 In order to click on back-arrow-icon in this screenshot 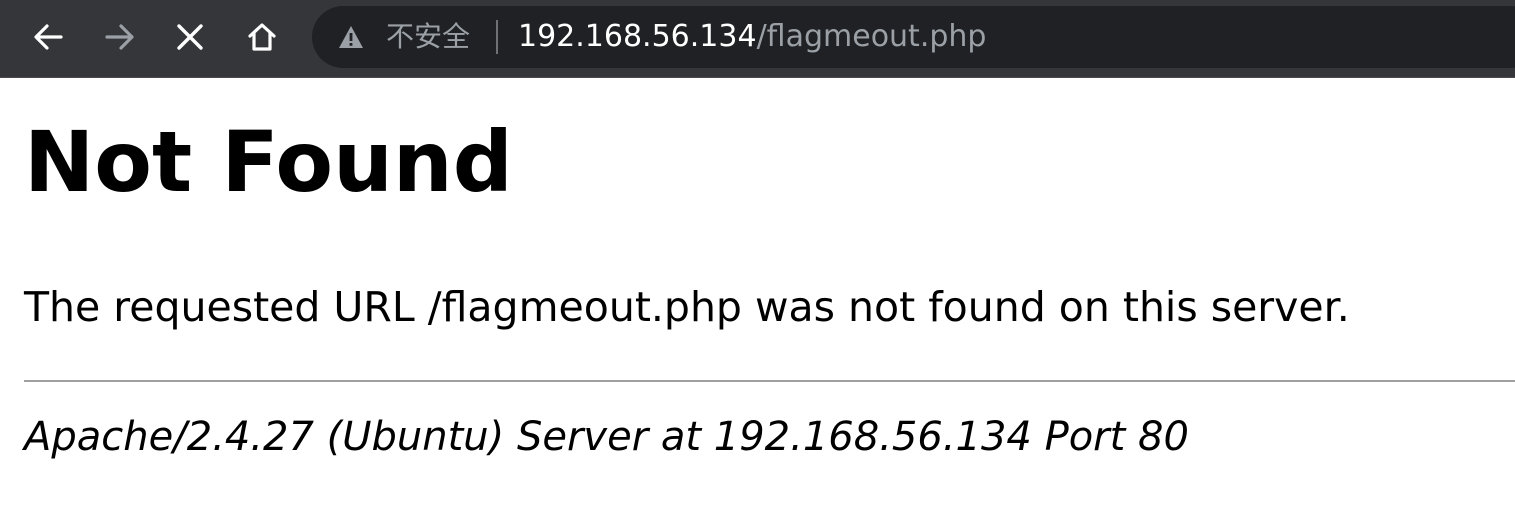, I will do `click(48, 37)`.